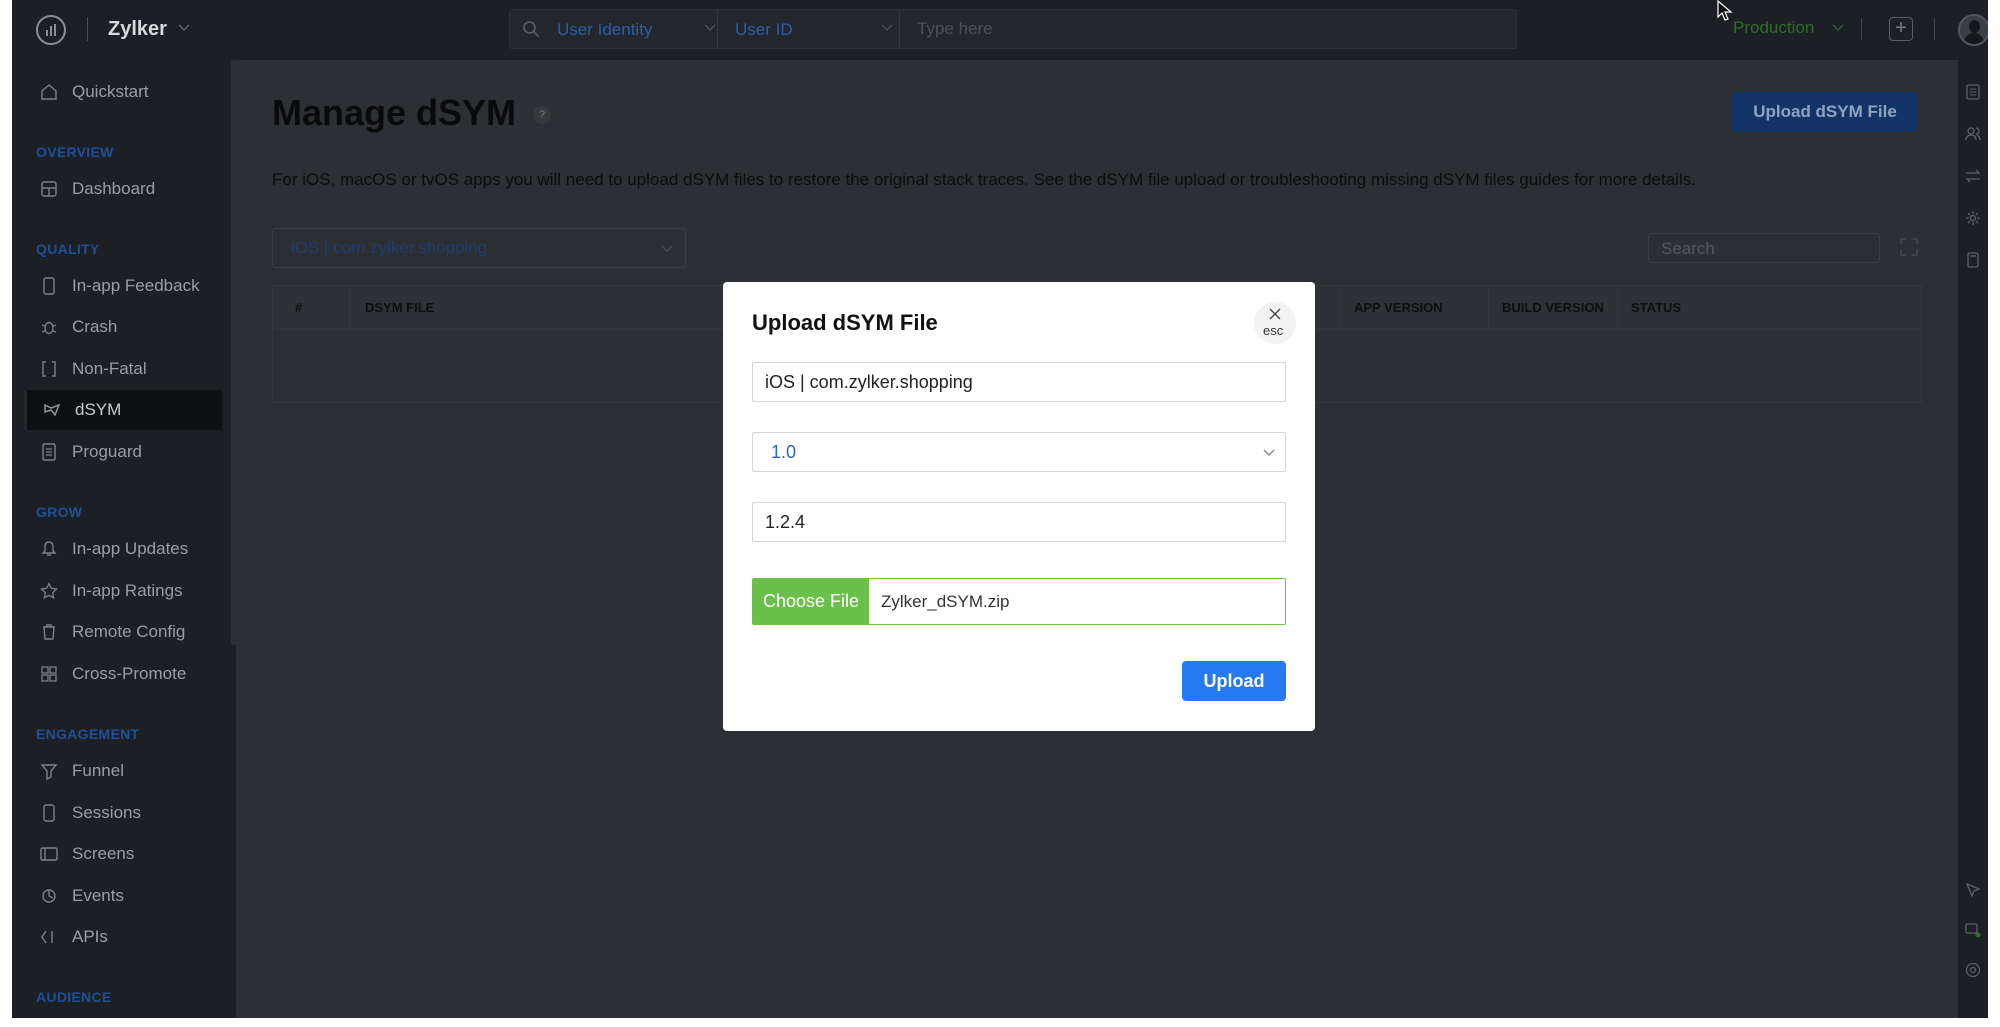 The width and height of the screenshot is (2000, 1027). I want to click on app-select: iOS | com.zylker.shopping, so click(479, 248).